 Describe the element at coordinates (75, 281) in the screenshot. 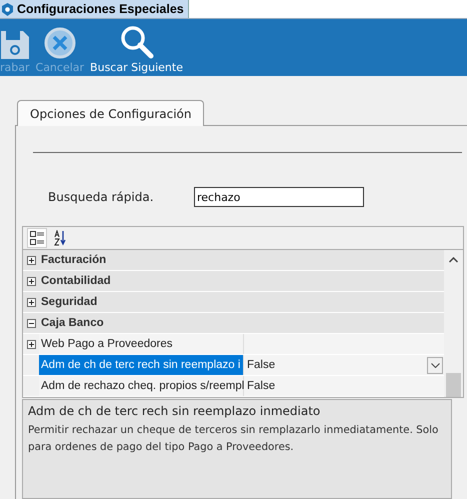

I see `category-label: Contabilidad` at that location.